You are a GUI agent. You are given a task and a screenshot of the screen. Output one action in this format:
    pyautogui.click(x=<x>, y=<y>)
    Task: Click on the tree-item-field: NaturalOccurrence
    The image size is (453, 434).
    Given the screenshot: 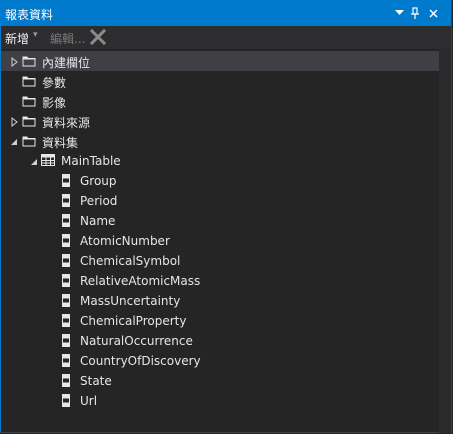 What is the action you would take?
    pyautogui.click(x=220, y=341)
    